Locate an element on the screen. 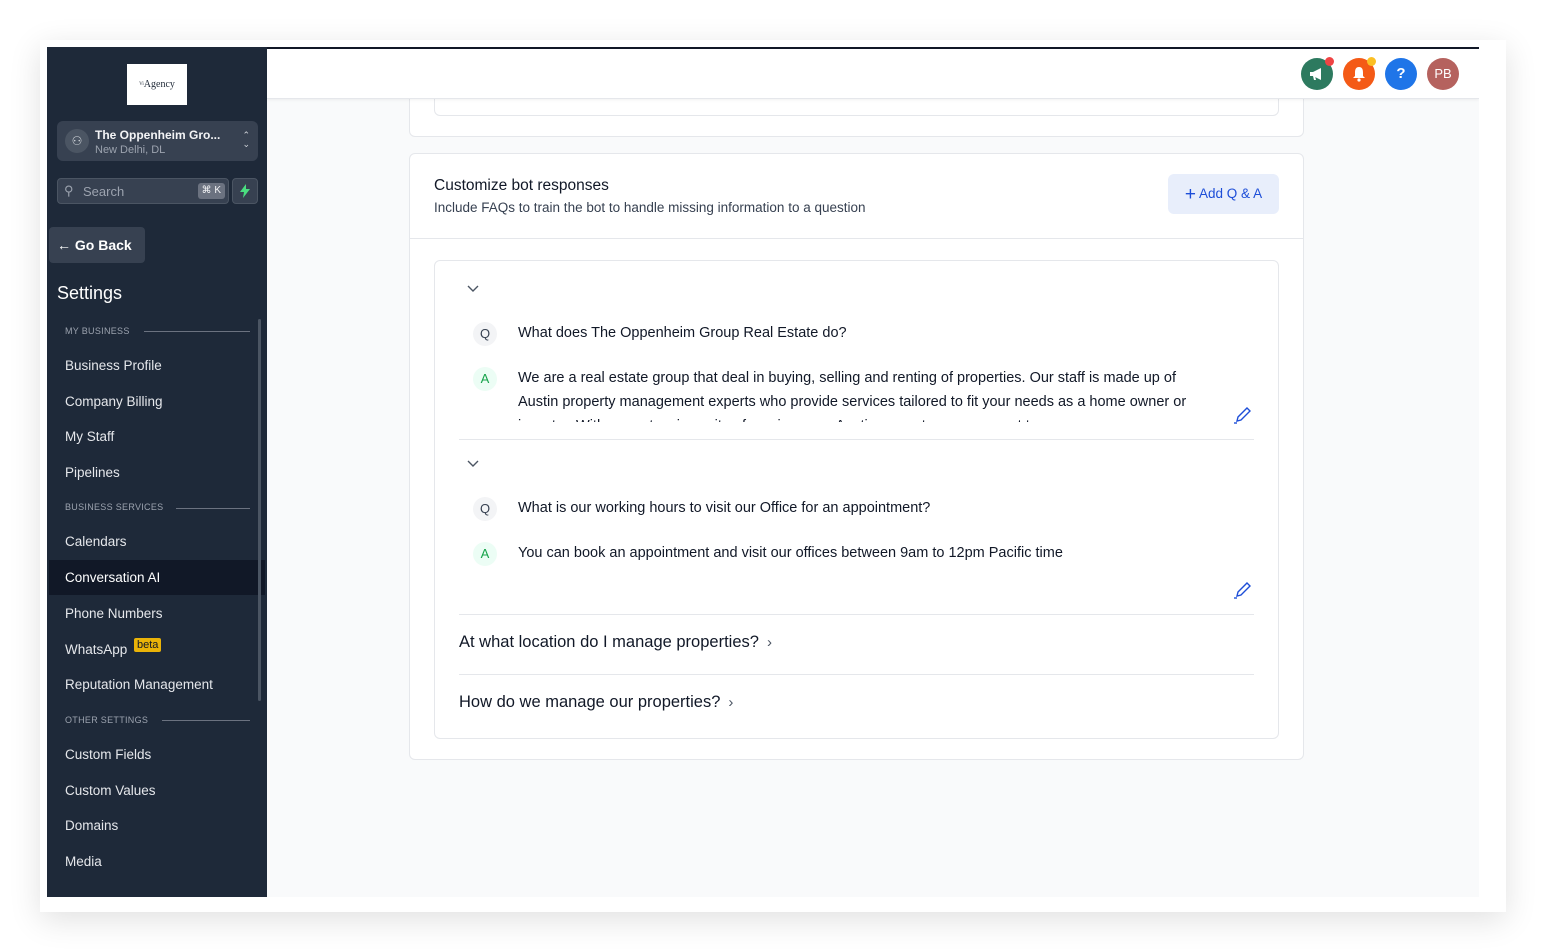 The width and height of the screenshot is (1546, 952). megaphone-glyph is located at coordinates (1315, 74).